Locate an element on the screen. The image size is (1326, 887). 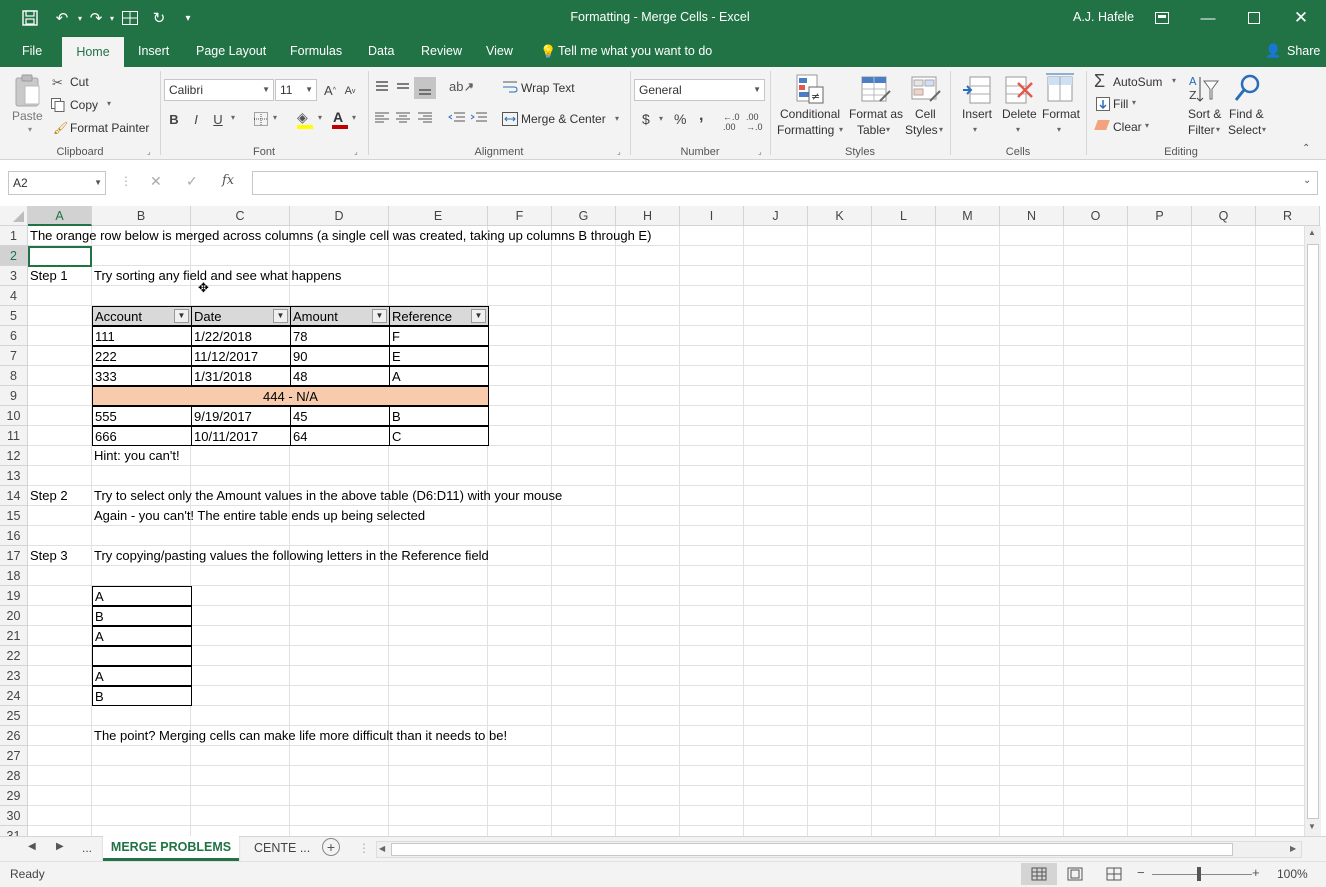
decrease-indent-icon is located at coordinates (457, 119).